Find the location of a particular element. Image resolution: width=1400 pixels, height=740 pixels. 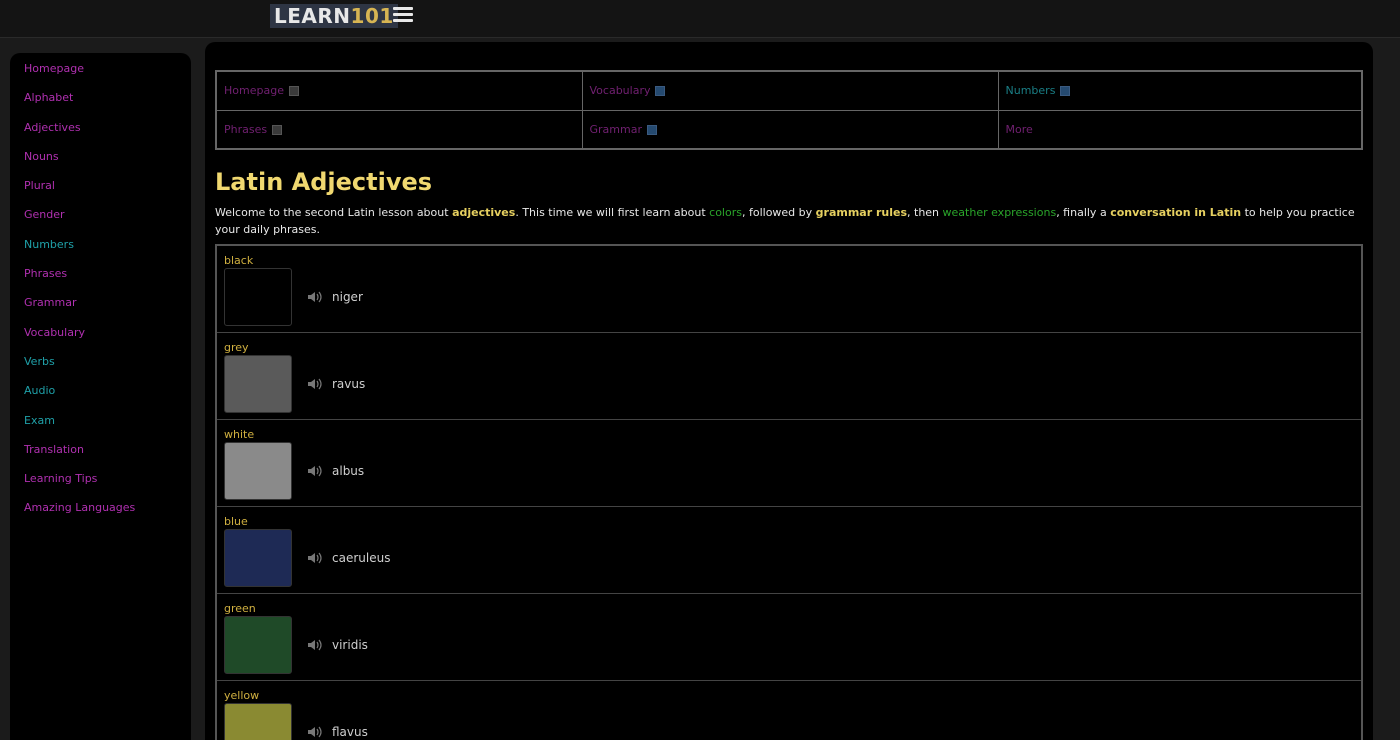

sidebar-item-alphabet: Alphabet is located at coordinates (100, 104).